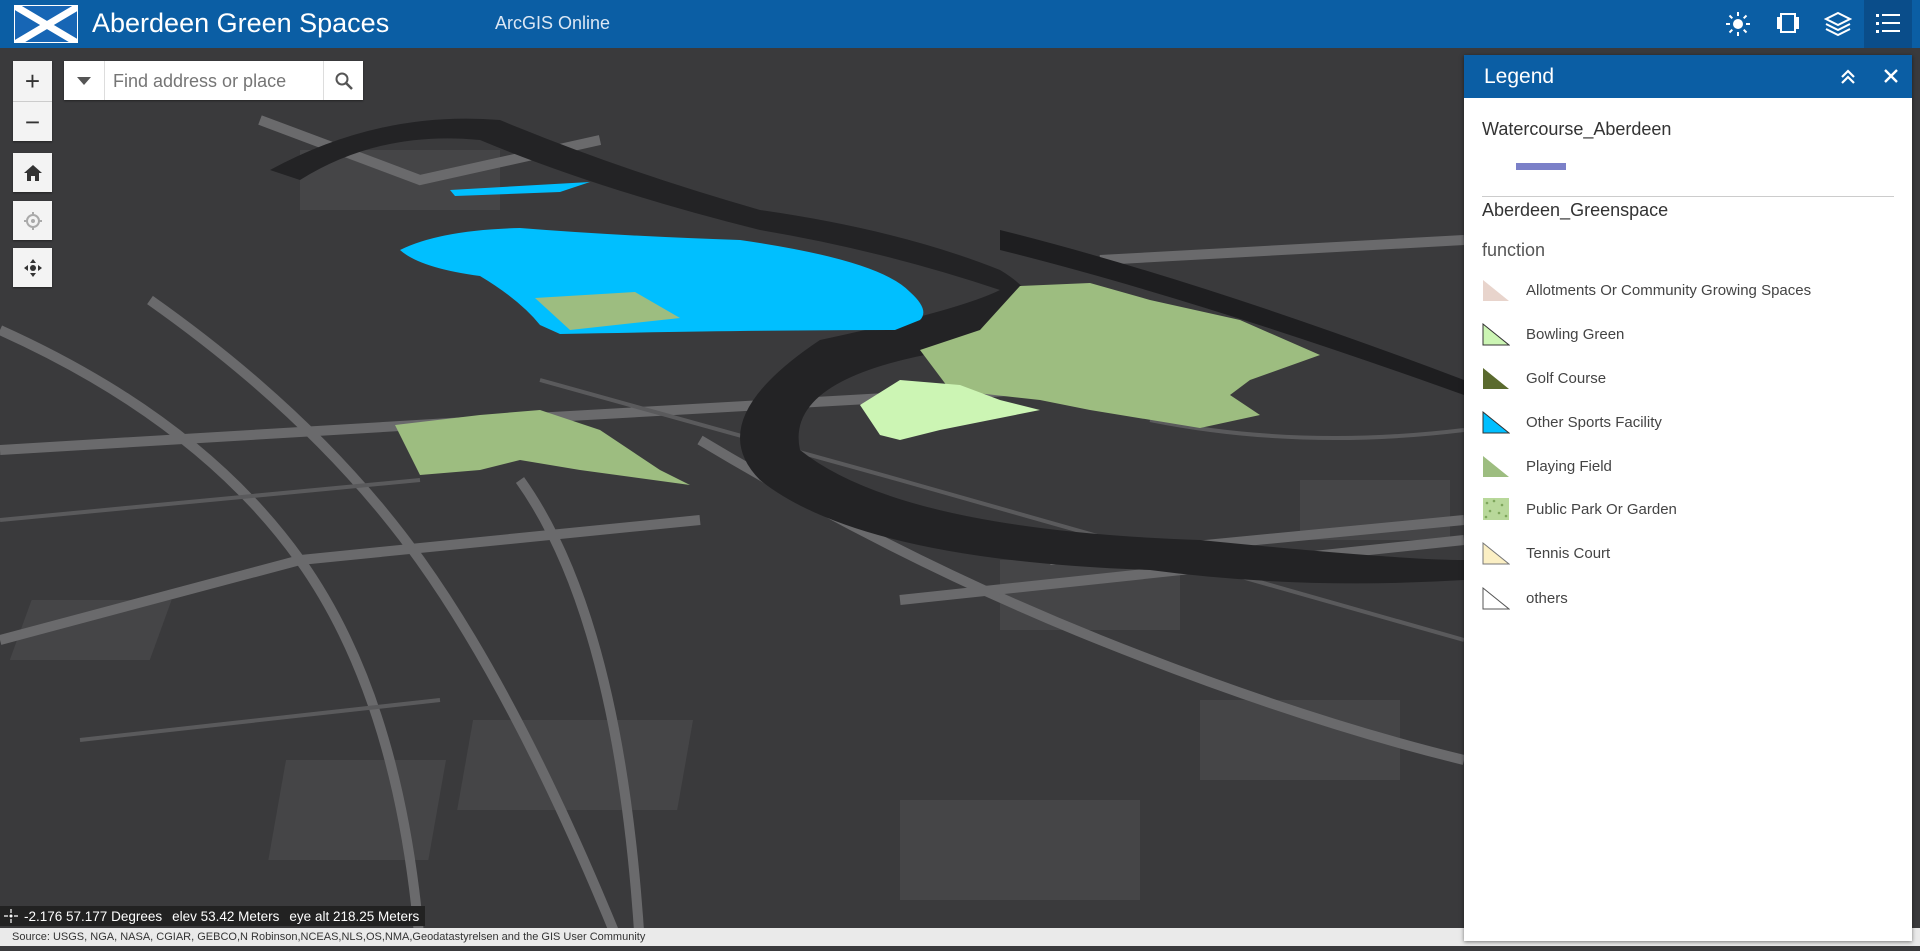 Image resolution: width=1920 pixels, height=951 pixels. I want to click on legend-item: Playing Field, so click(1547, 466).